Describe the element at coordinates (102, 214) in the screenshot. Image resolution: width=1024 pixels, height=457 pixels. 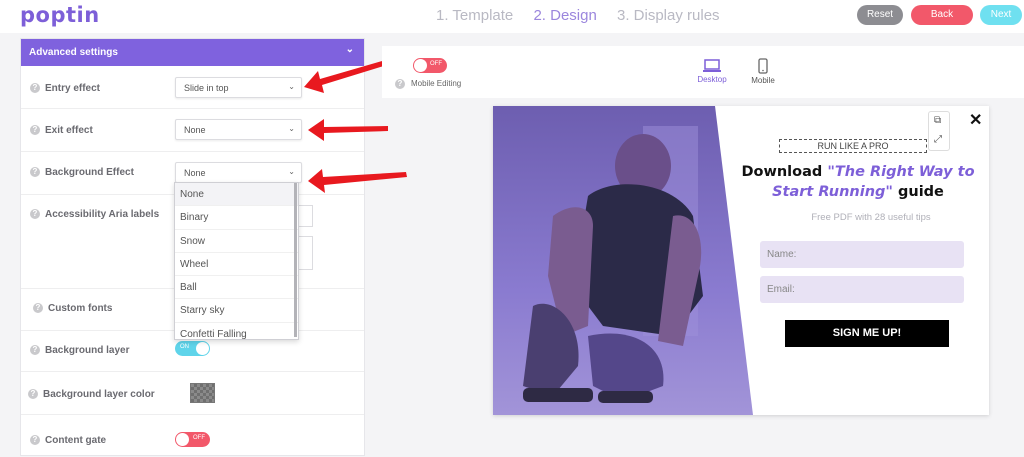
I see `accessibility-label: Accessibility Aria labels` at that location.